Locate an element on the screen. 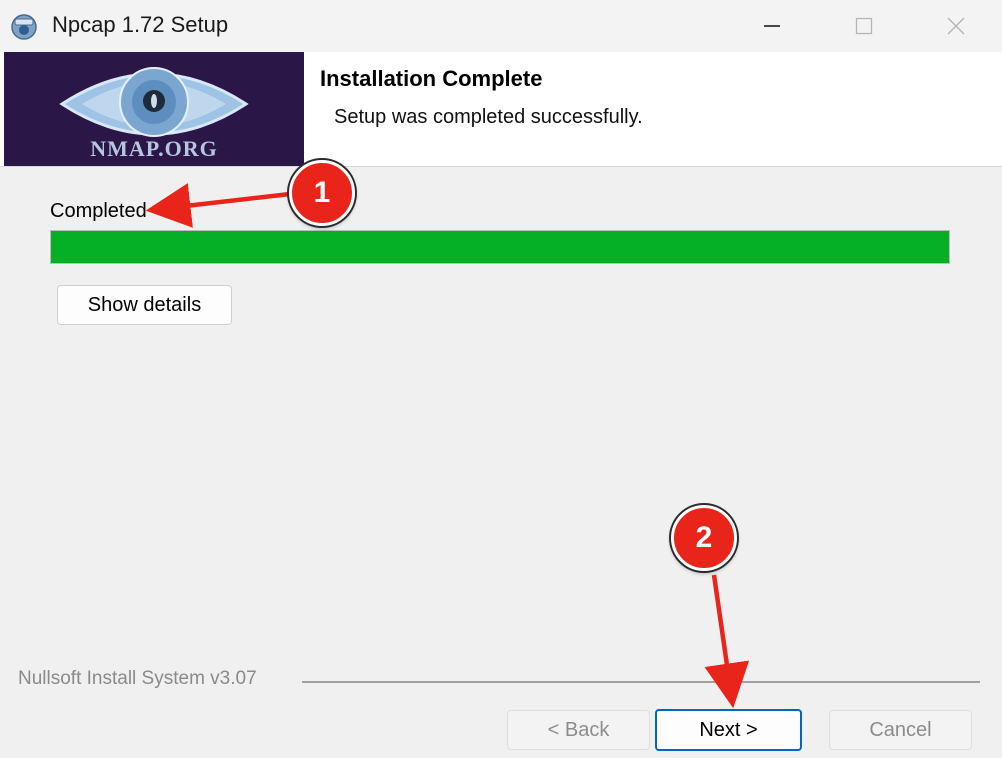 This screenshot has height=758, width=1002. nmap-logo: NMAP.ORG is located at coordinates (154, 109).